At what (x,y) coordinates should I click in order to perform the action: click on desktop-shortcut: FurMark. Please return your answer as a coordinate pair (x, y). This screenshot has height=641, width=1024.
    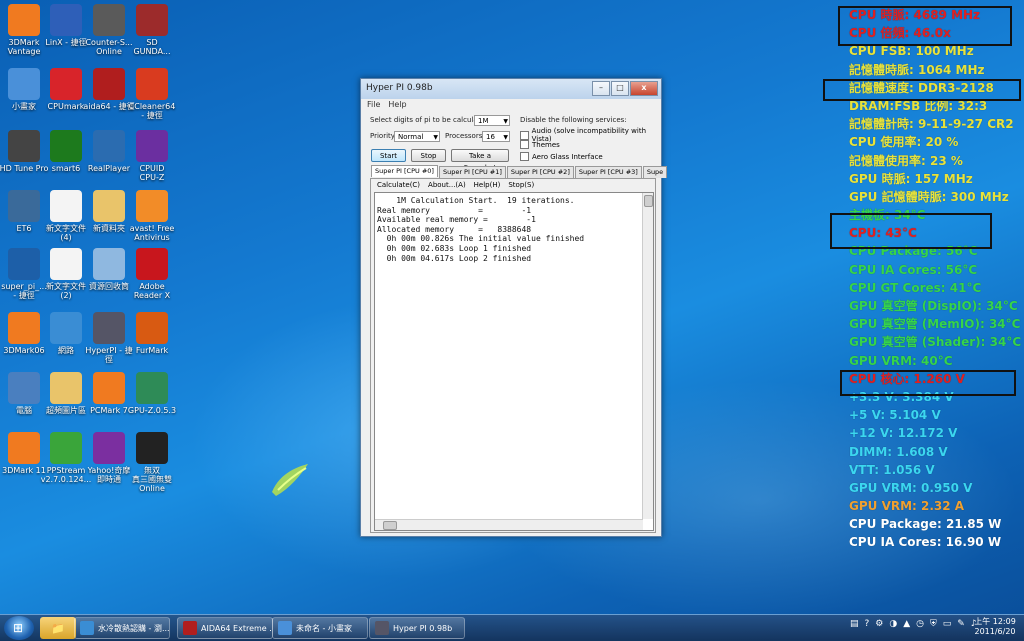
    Looking at the image, I should click on (152, 333).